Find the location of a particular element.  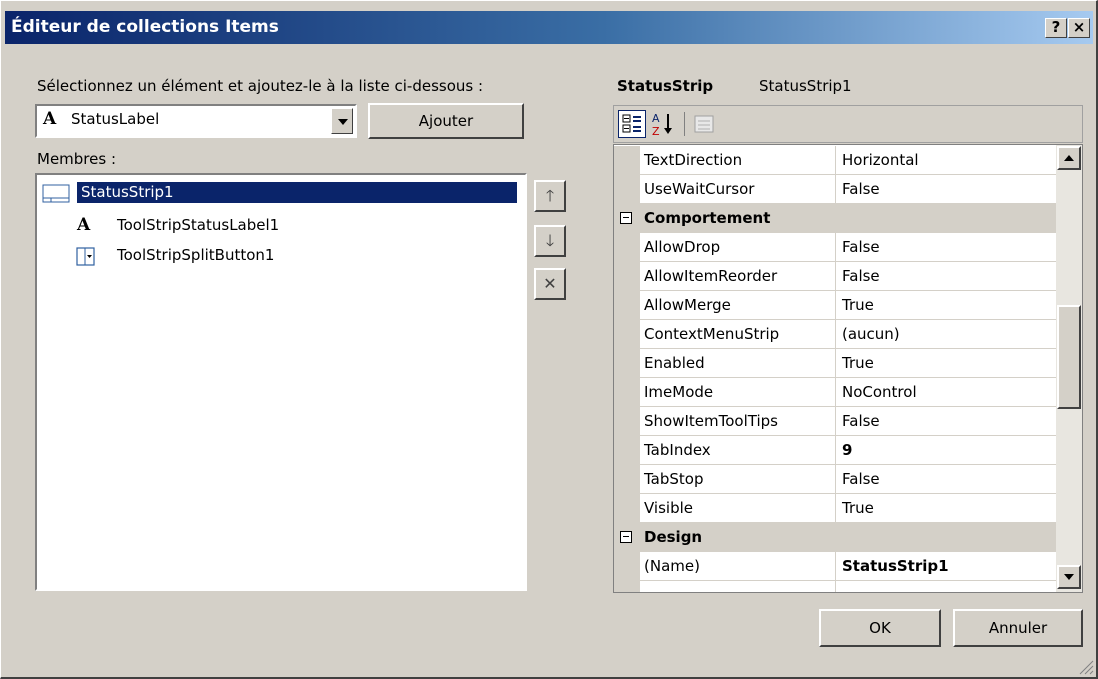

property-name: ImeMode is located at coordinates (738, 392).